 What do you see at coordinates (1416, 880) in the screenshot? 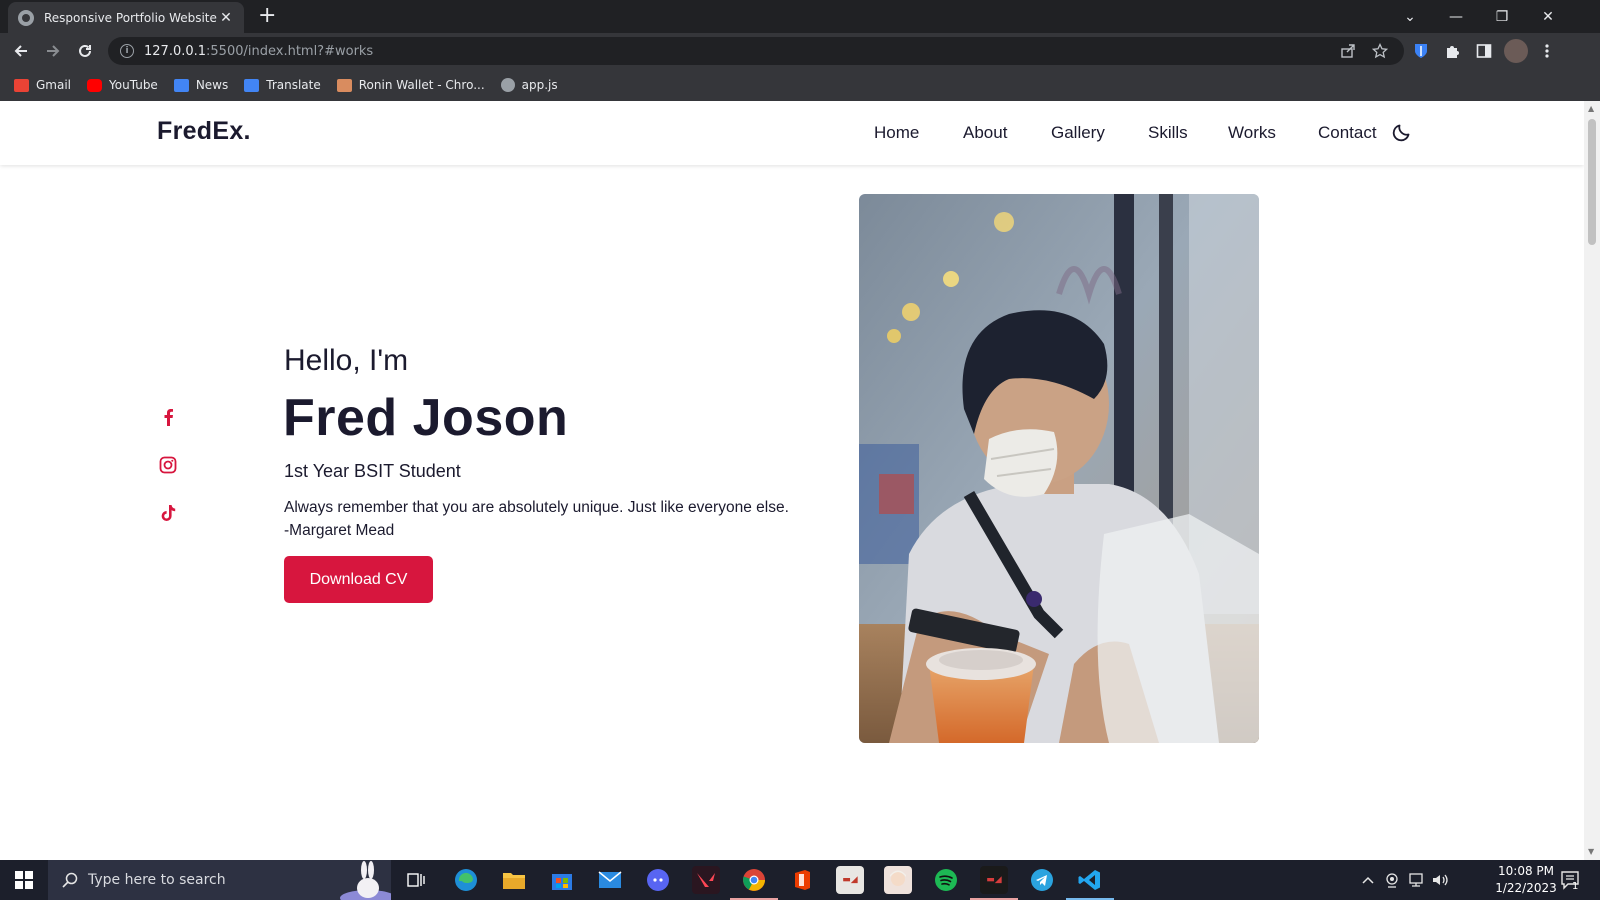
I see `network-button` at bounding box center [1416, 880].